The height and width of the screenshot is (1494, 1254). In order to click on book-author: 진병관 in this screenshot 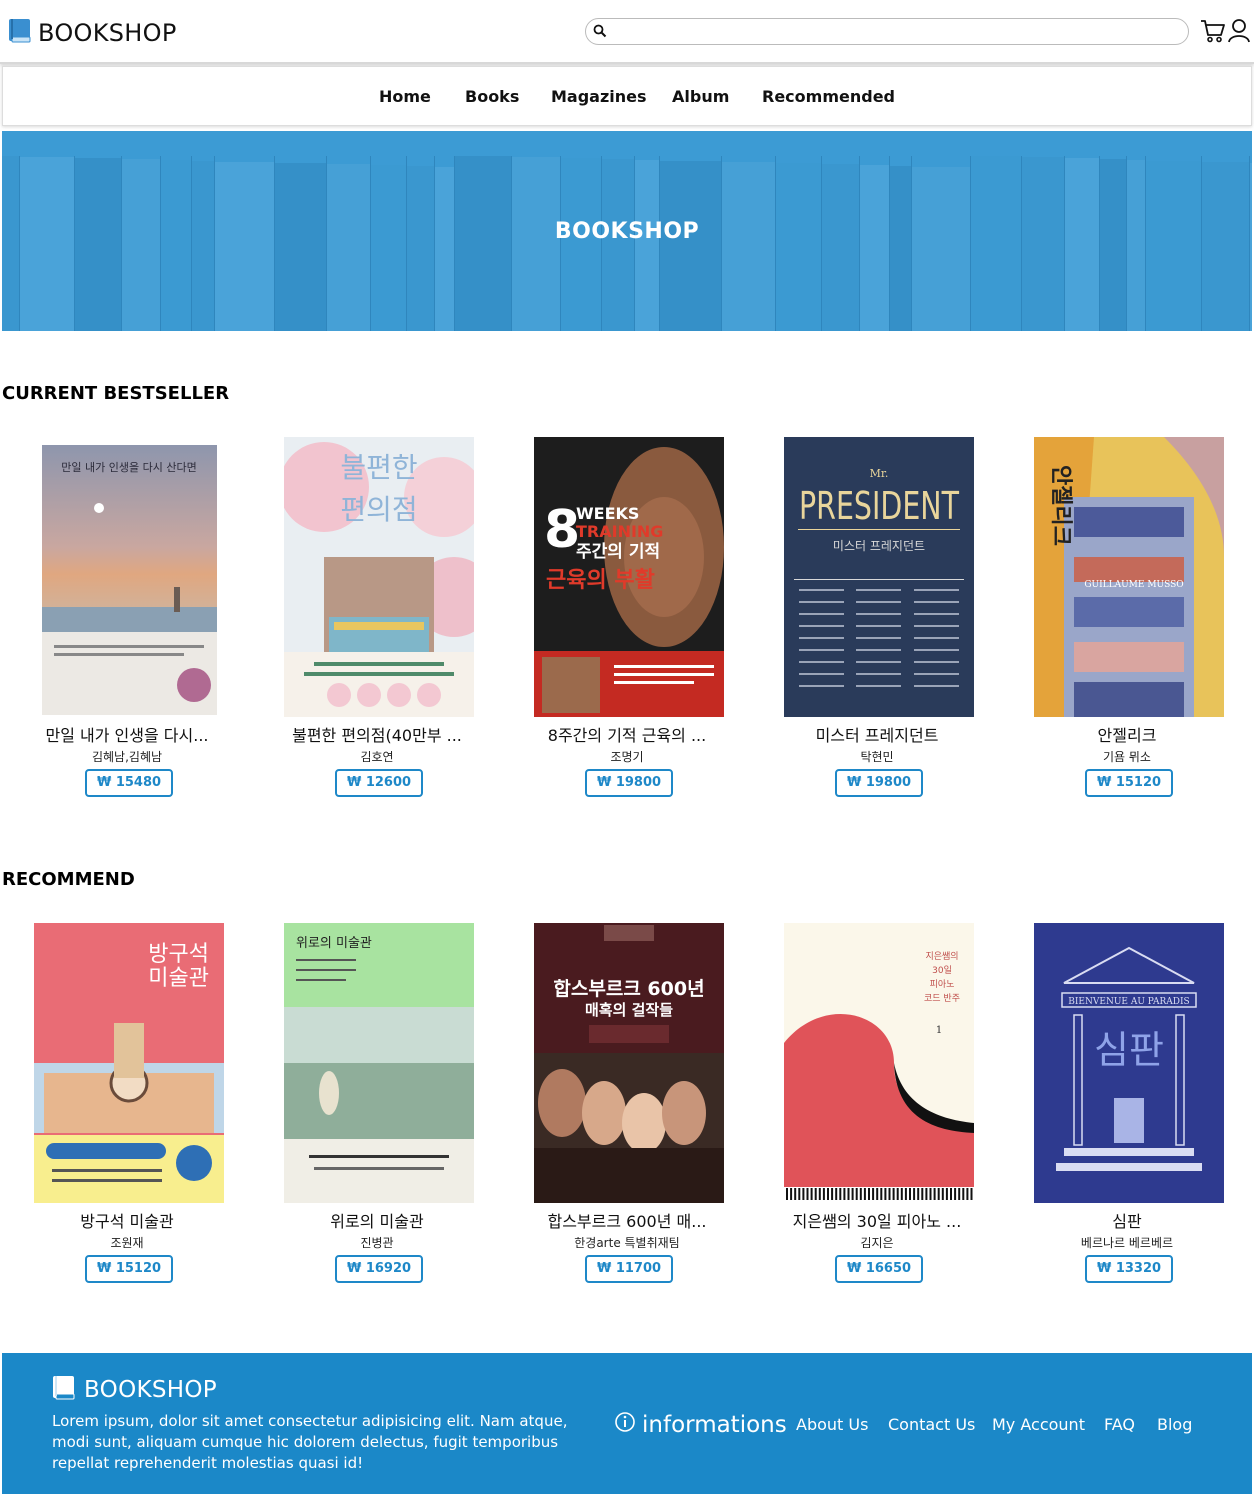, I will do `click(377, 1243)`.